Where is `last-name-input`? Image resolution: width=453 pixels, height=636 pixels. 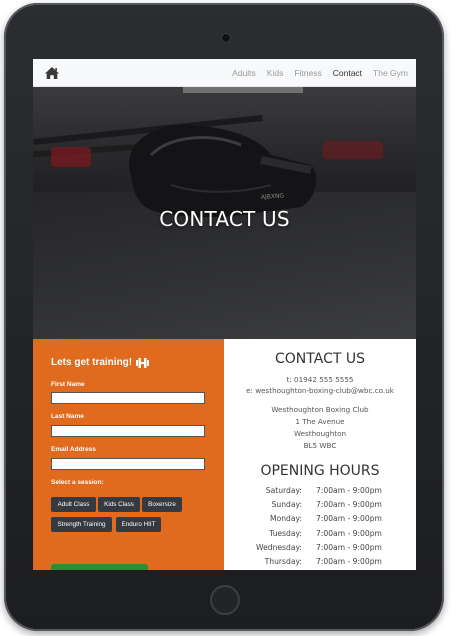
last-name-input is located at coordinates (128, 431).